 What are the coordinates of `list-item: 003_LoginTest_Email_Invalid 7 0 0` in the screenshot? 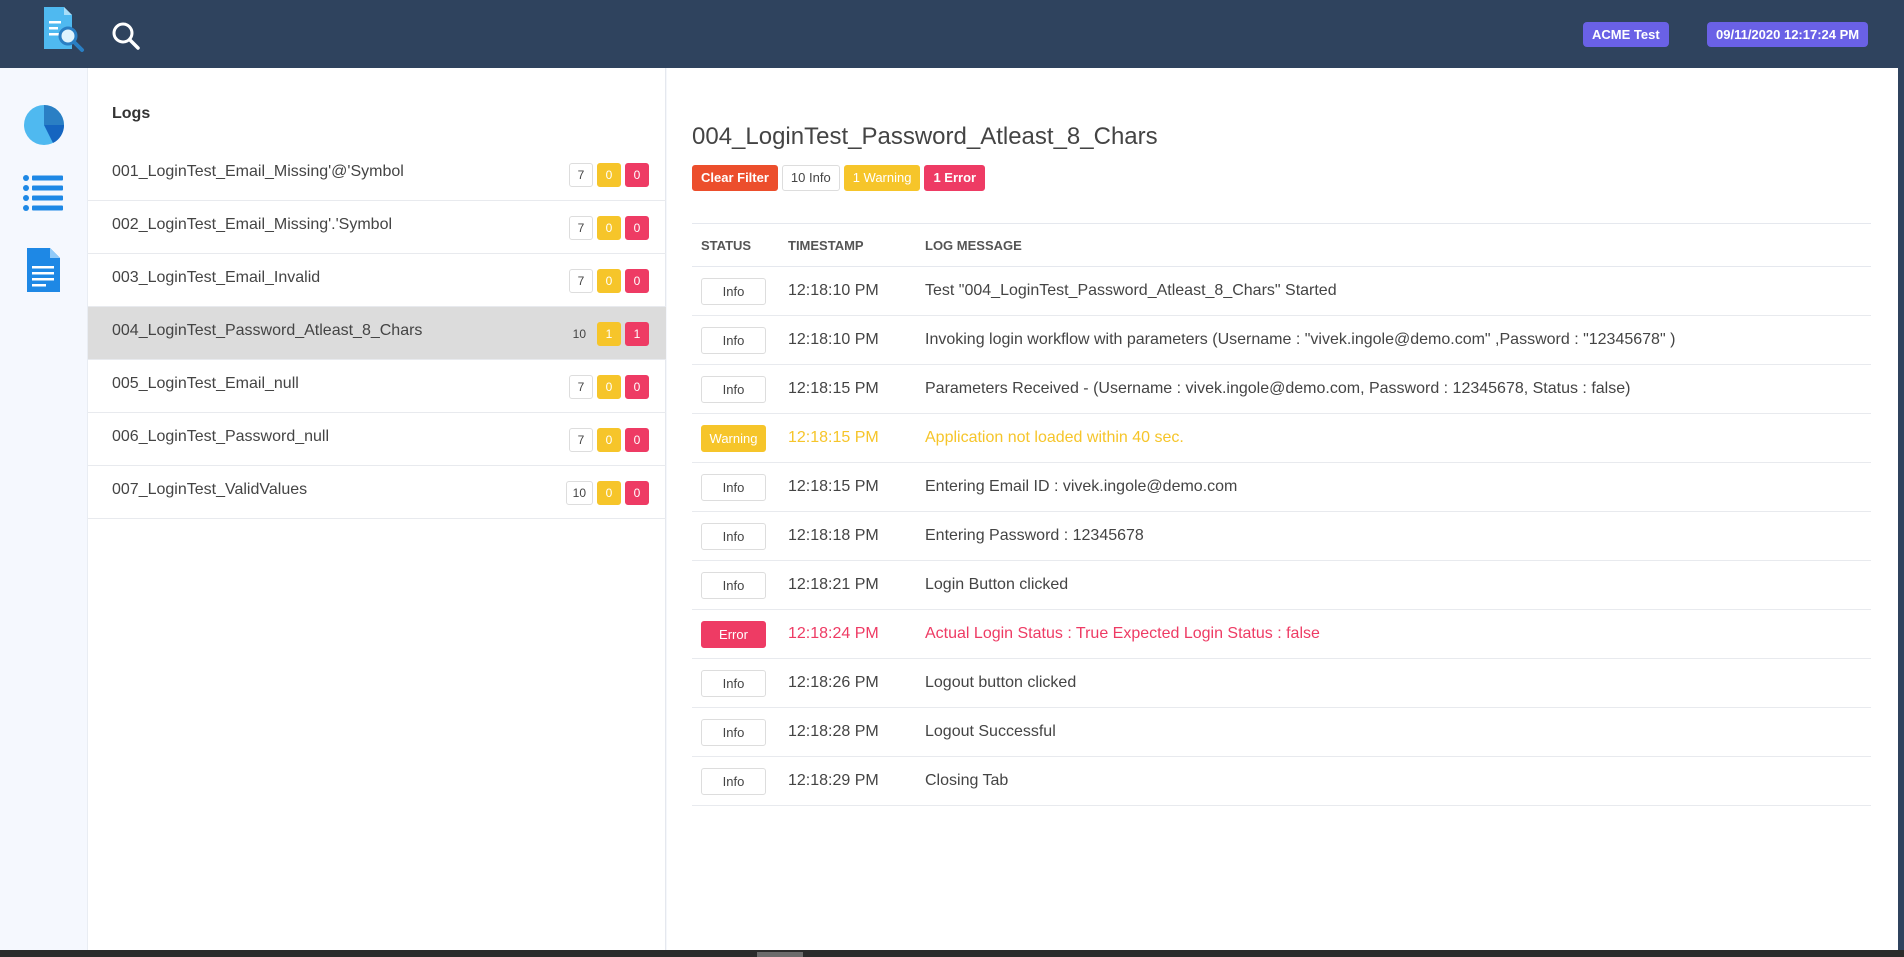 It's located at (377, 280).